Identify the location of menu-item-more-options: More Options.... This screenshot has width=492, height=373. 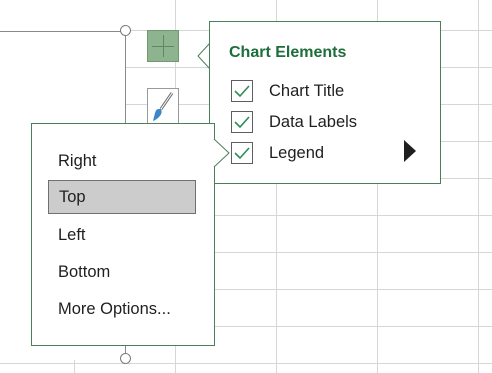
(122, 309).